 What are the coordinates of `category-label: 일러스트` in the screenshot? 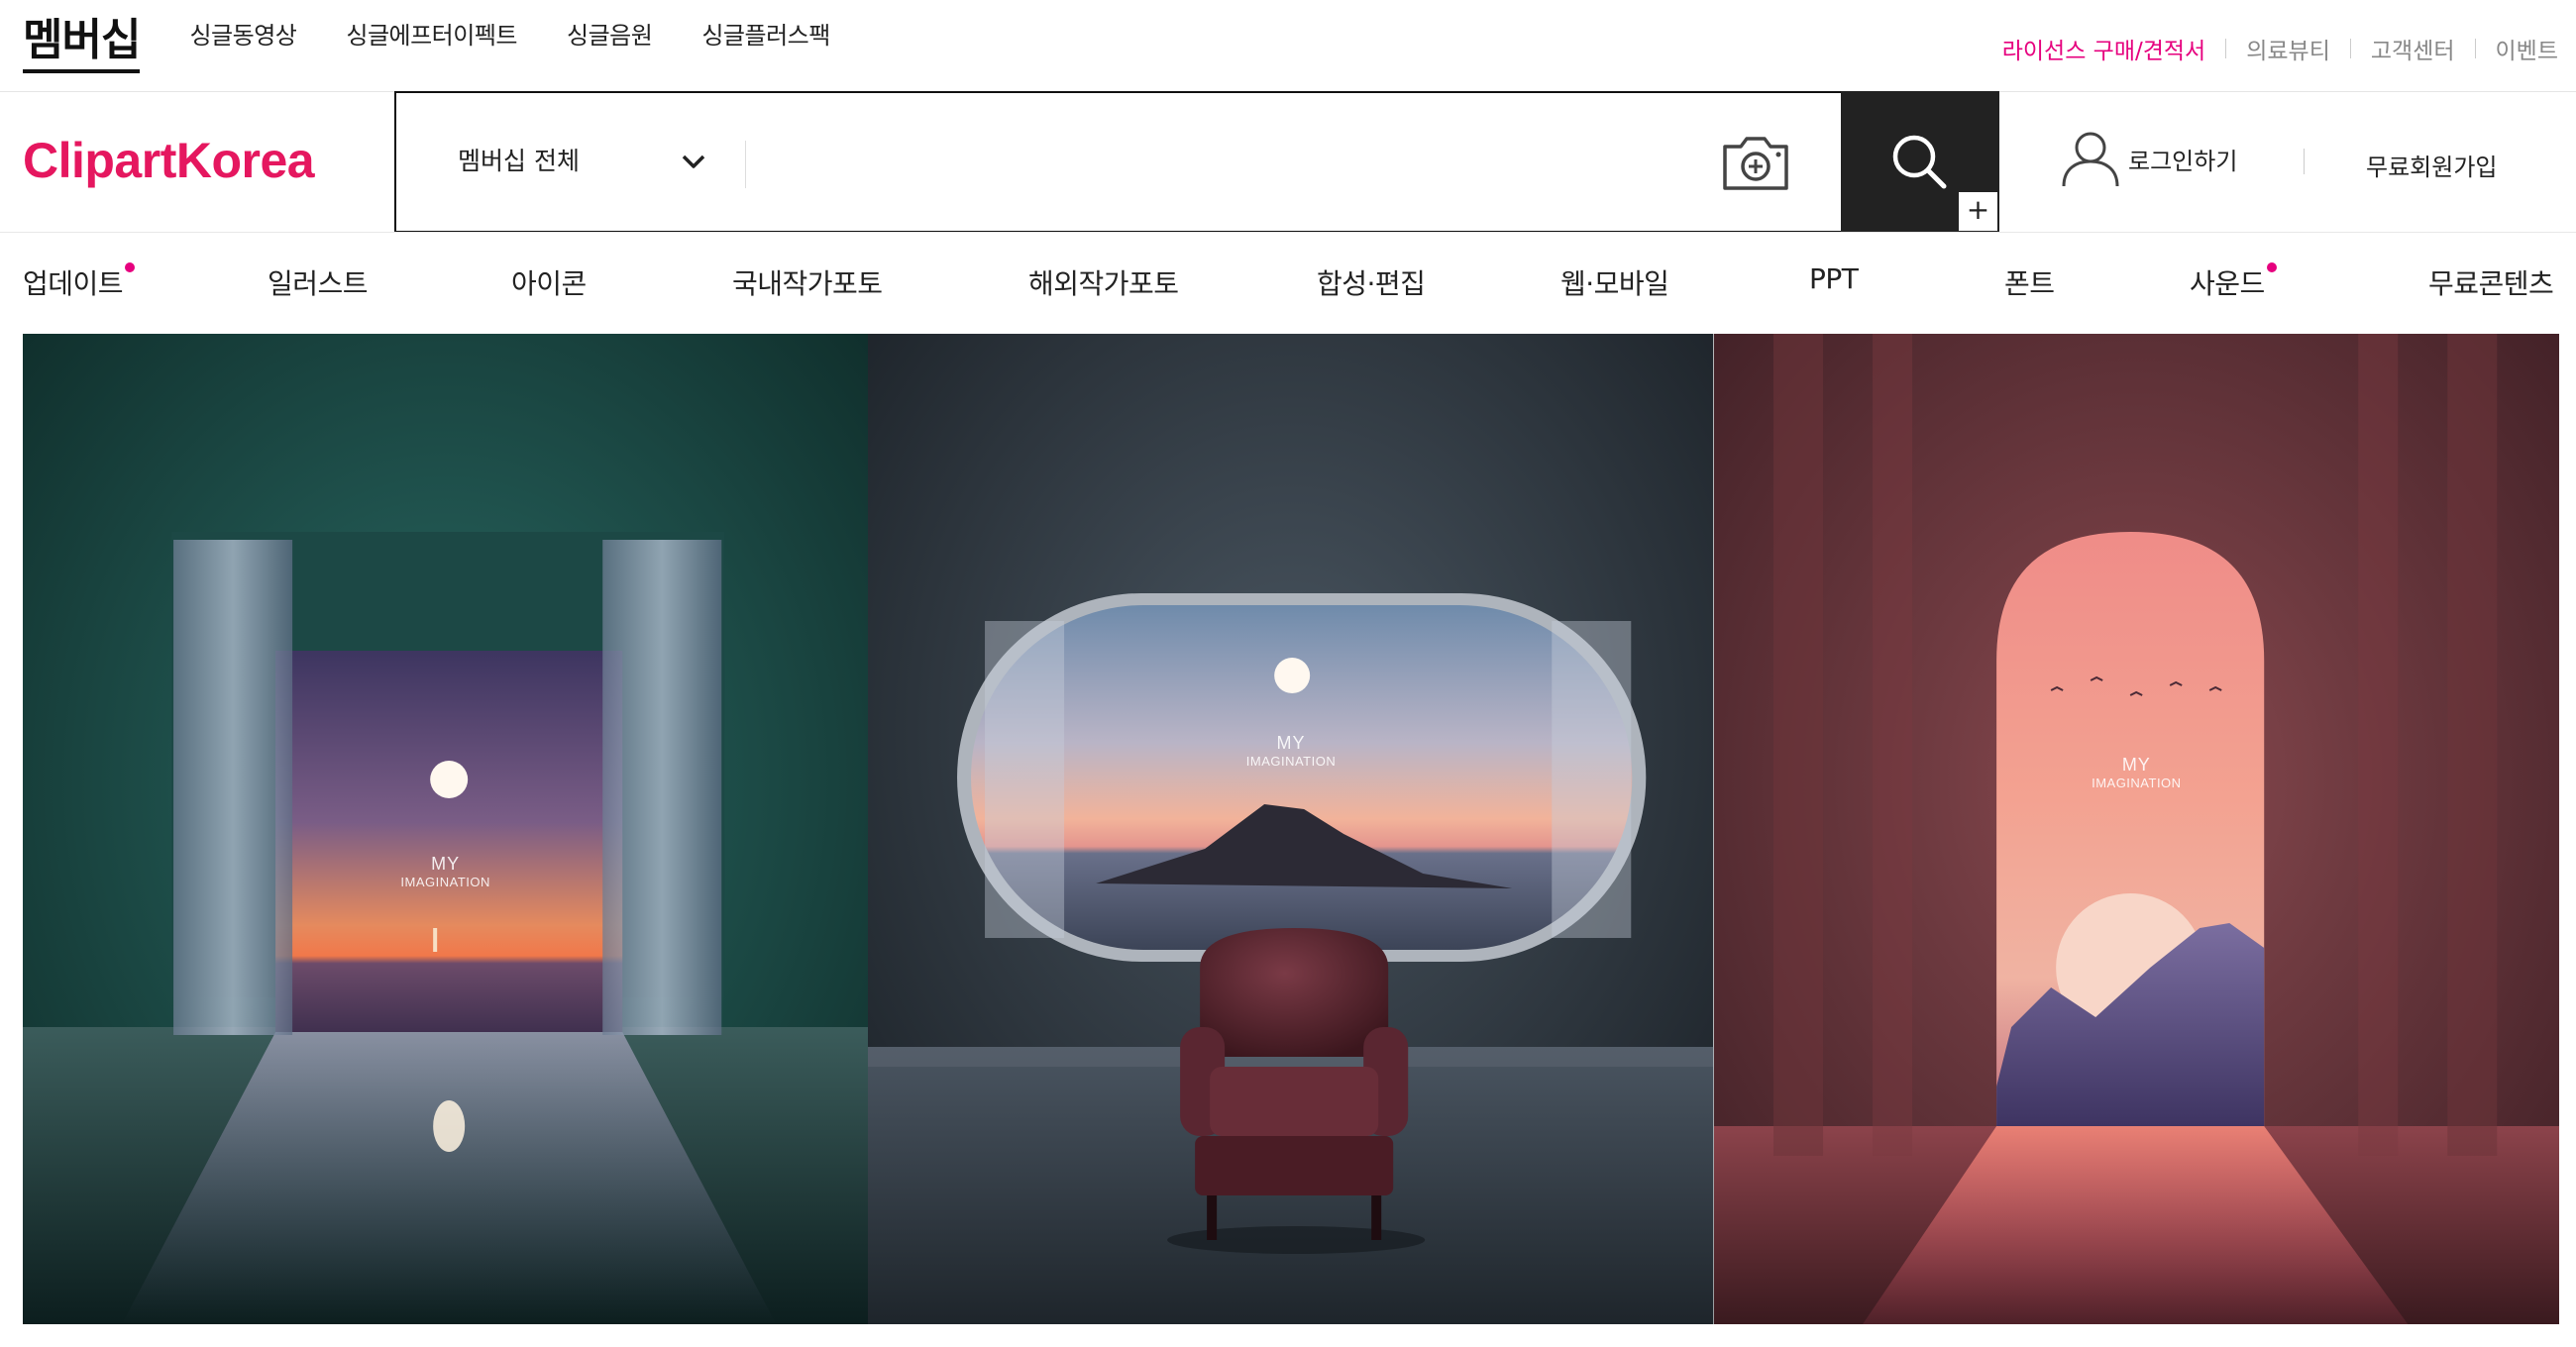 It's located at (319, 283).